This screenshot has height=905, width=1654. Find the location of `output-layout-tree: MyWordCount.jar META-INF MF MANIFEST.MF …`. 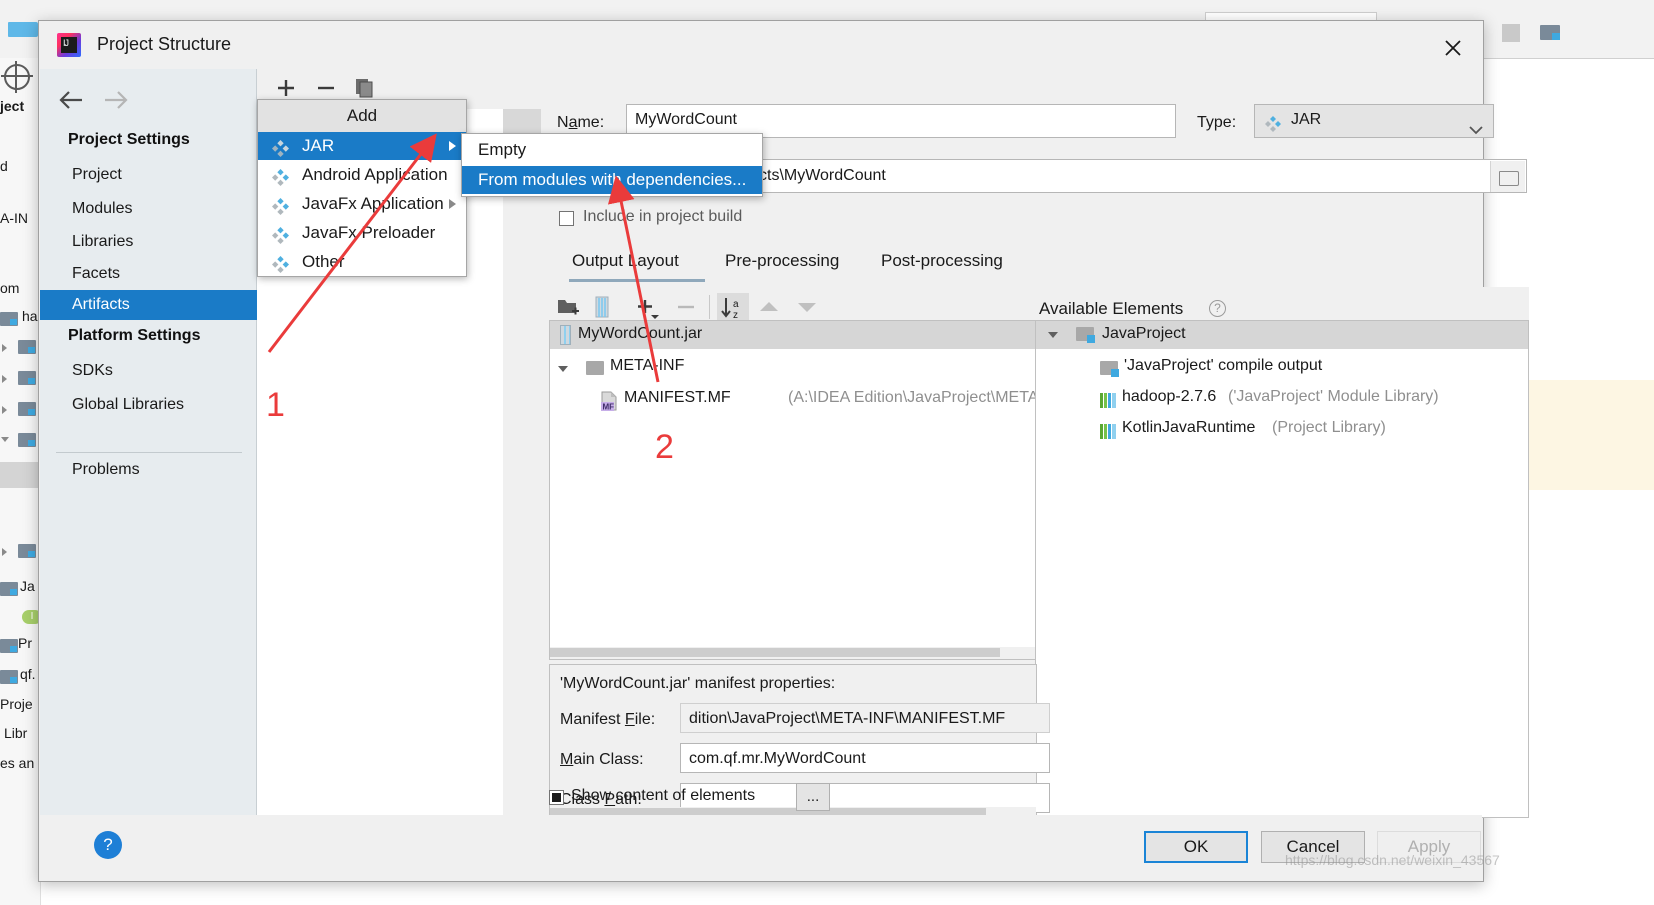

output-layout-tree: MyWordCount.jar META-INF MF MANIFEST.MF … is located at coordinates (796, 490).